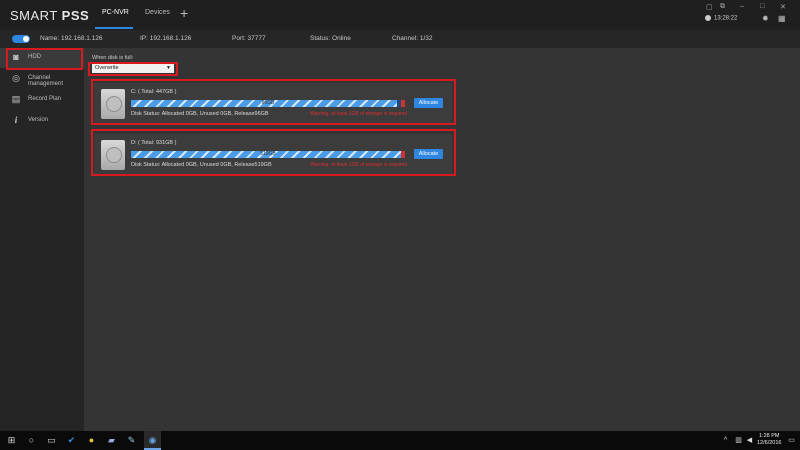 The image size is (800, 450). I want to click on app-brand: SMART PSS, so click(49, 15).